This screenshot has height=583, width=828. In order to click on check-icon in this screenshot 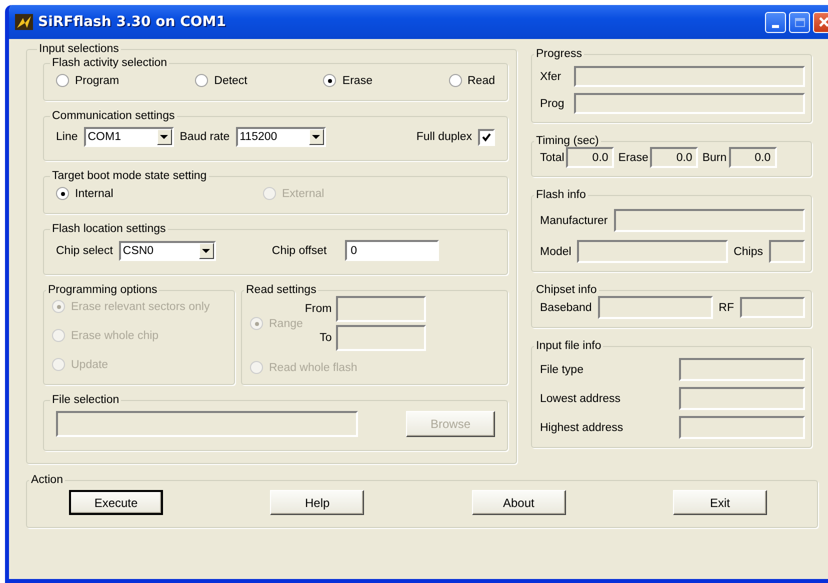, I will do `click(486, 137)`.